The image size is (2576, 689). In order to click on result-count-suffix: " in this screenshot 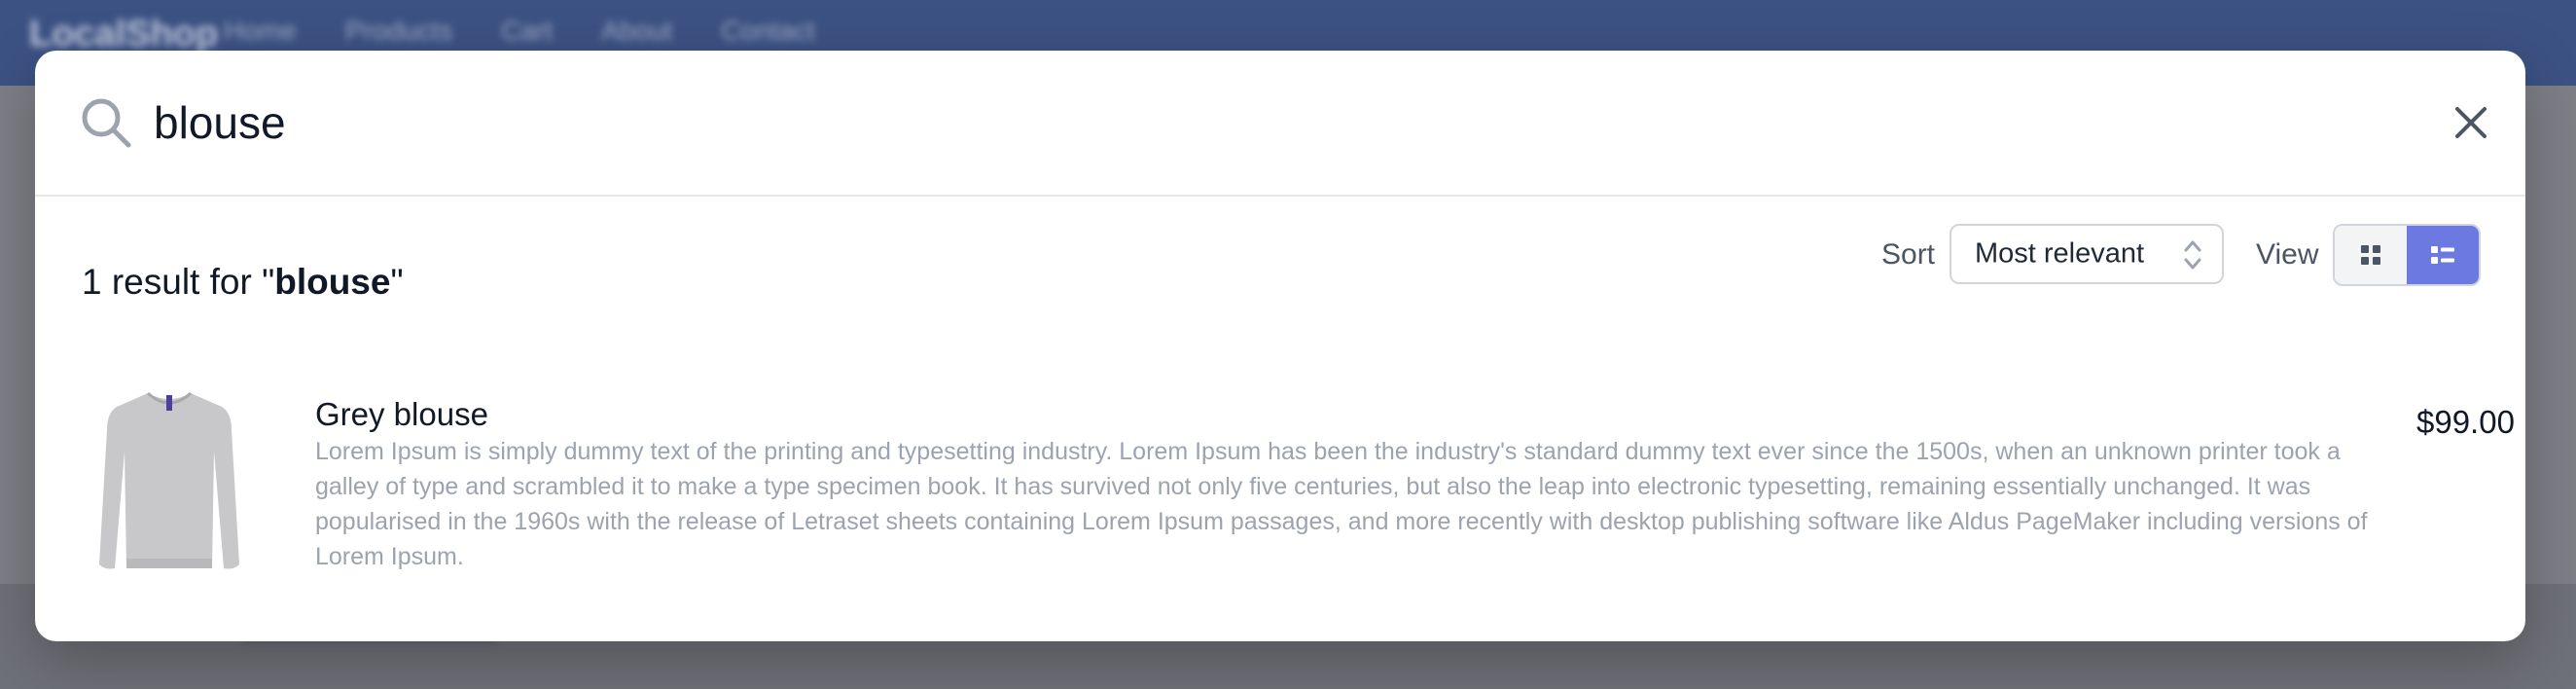, I will do `click(397, 282)`.